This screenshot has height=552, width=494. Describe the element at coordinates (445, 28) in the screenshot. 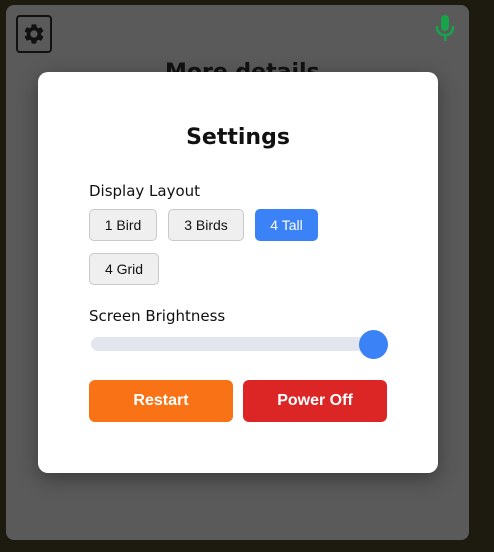

I see `microphone-icon` at that location.